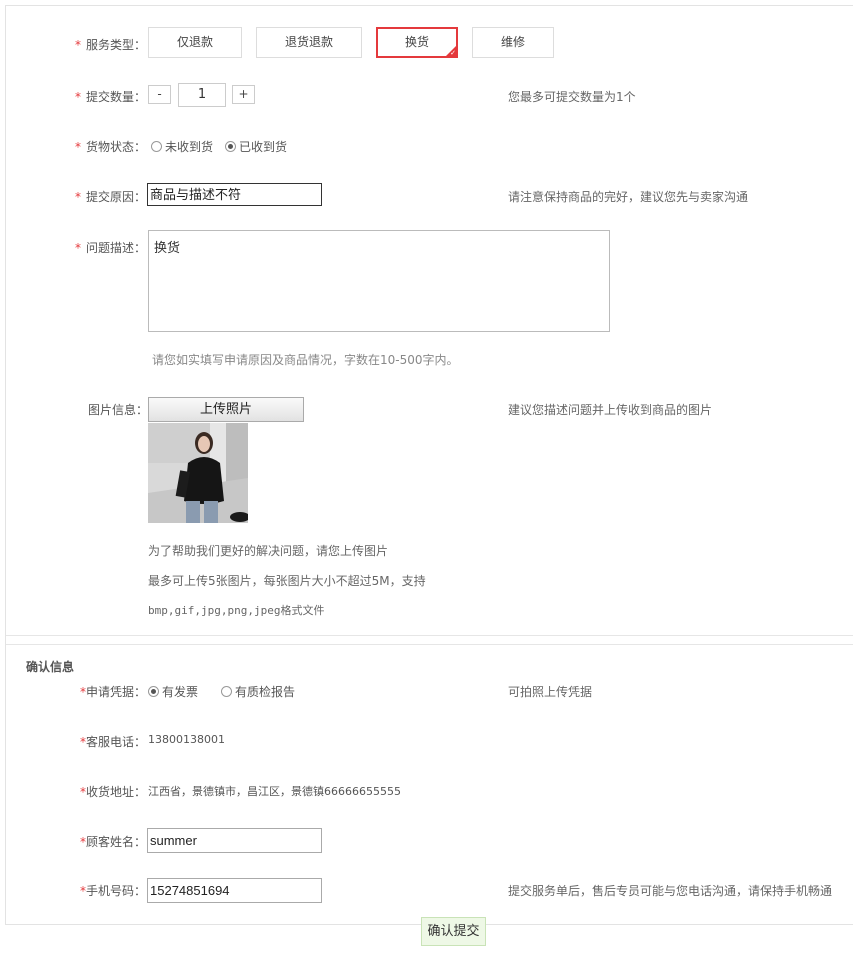 The width and height of the screenshot is (853, 961). Describe the element at coordinates (268, 551) in the screenshot. I see `images-note-1: 为了帮助我们更好的解决问题，请您上传图片` at that location.